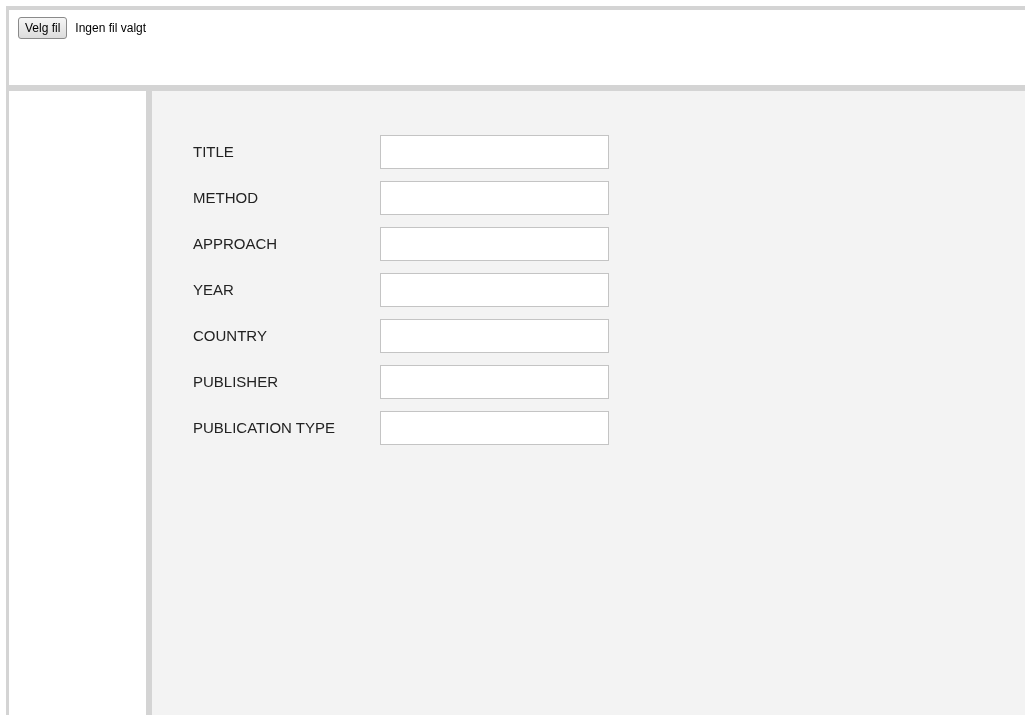 The height and width of the screenshot is (715, 1025). What do you see at coordinates (264, 427) in the screenshot?
I see `field-label: PUBLICATION TYPE` at bounding box center [264, 427].